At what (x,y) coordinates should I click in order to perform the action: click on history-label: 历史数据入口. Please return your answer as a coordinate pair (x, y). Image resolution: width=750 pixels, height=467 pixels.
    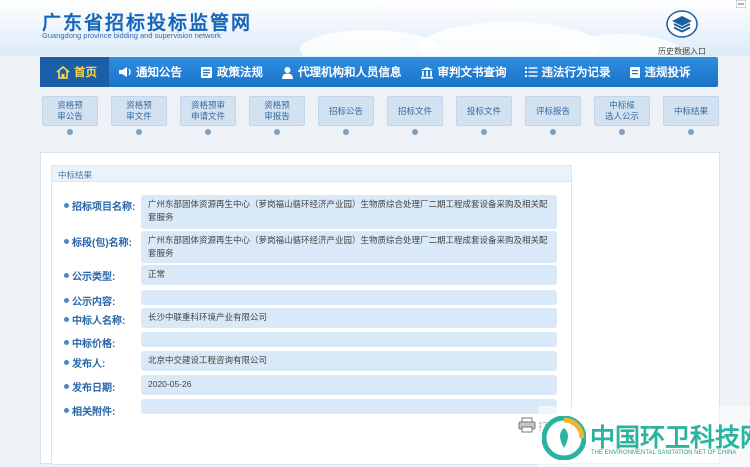
    Looking at the image, I should click on (682, 51).